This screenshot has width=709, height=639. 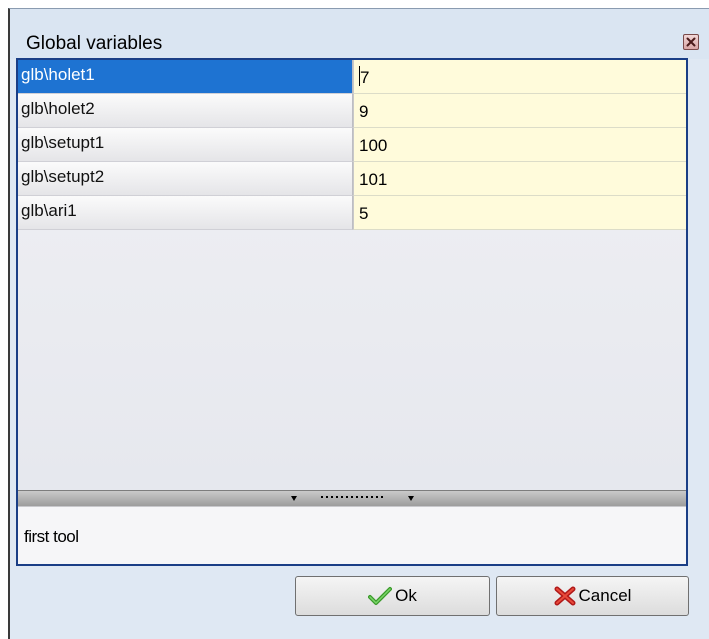 I want to click on variable-row-holet2: glb\holet2 9, so click(x=352, y=111).